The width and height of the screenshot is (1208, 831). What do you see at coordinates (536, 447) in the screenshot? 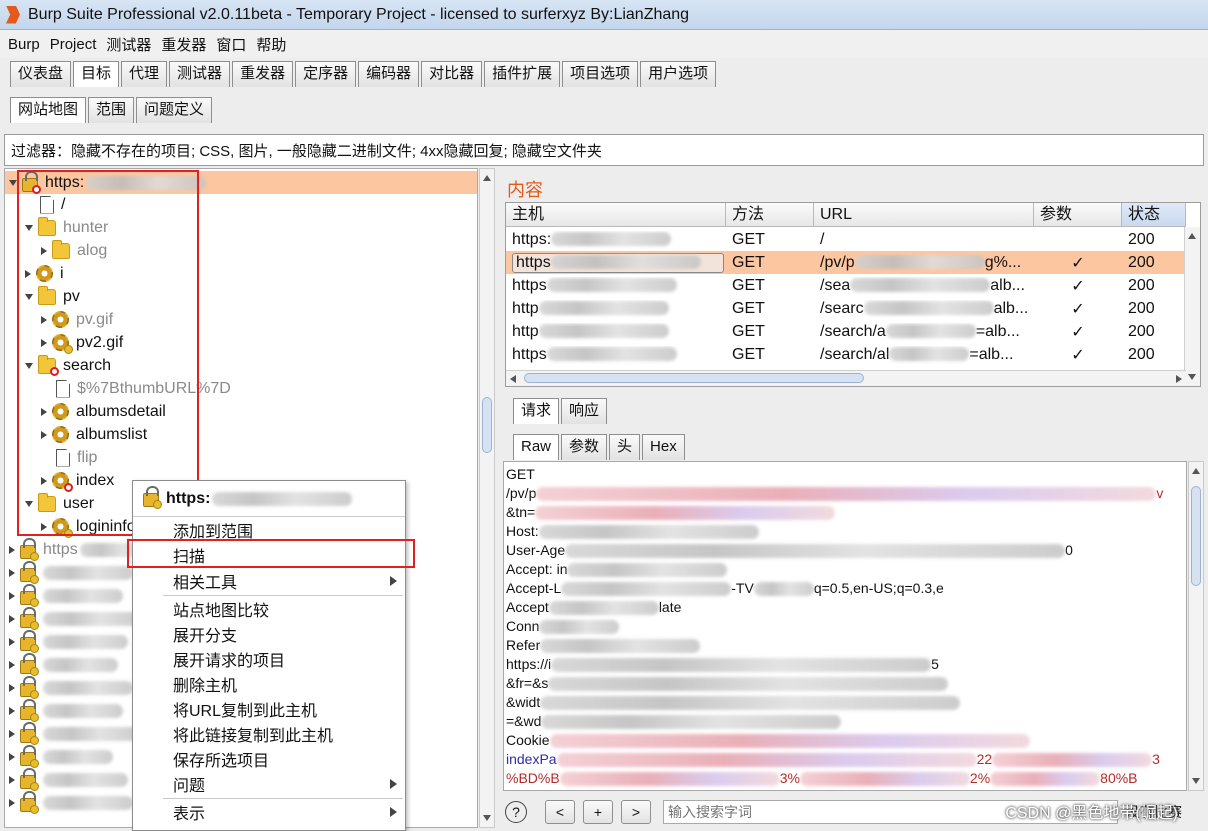
I see `tab-raw: Raw` at bounding box center [536, 447].